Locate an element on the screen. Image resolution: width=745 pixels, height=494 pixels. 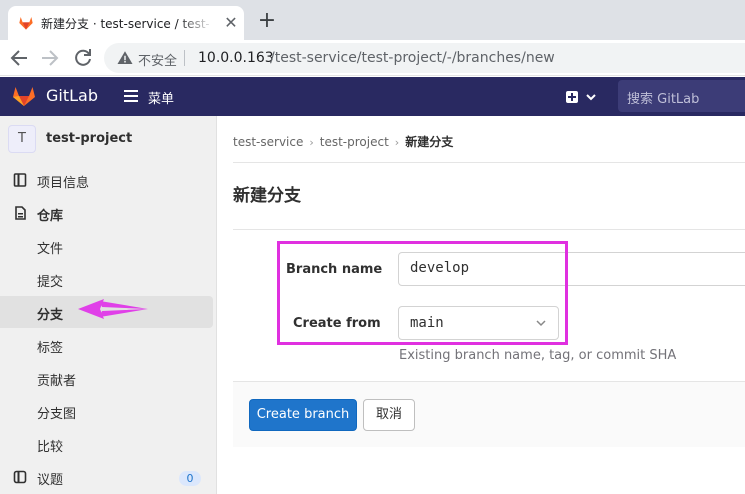
new-item-dropdown-icon is located at coordinates (581, 97).